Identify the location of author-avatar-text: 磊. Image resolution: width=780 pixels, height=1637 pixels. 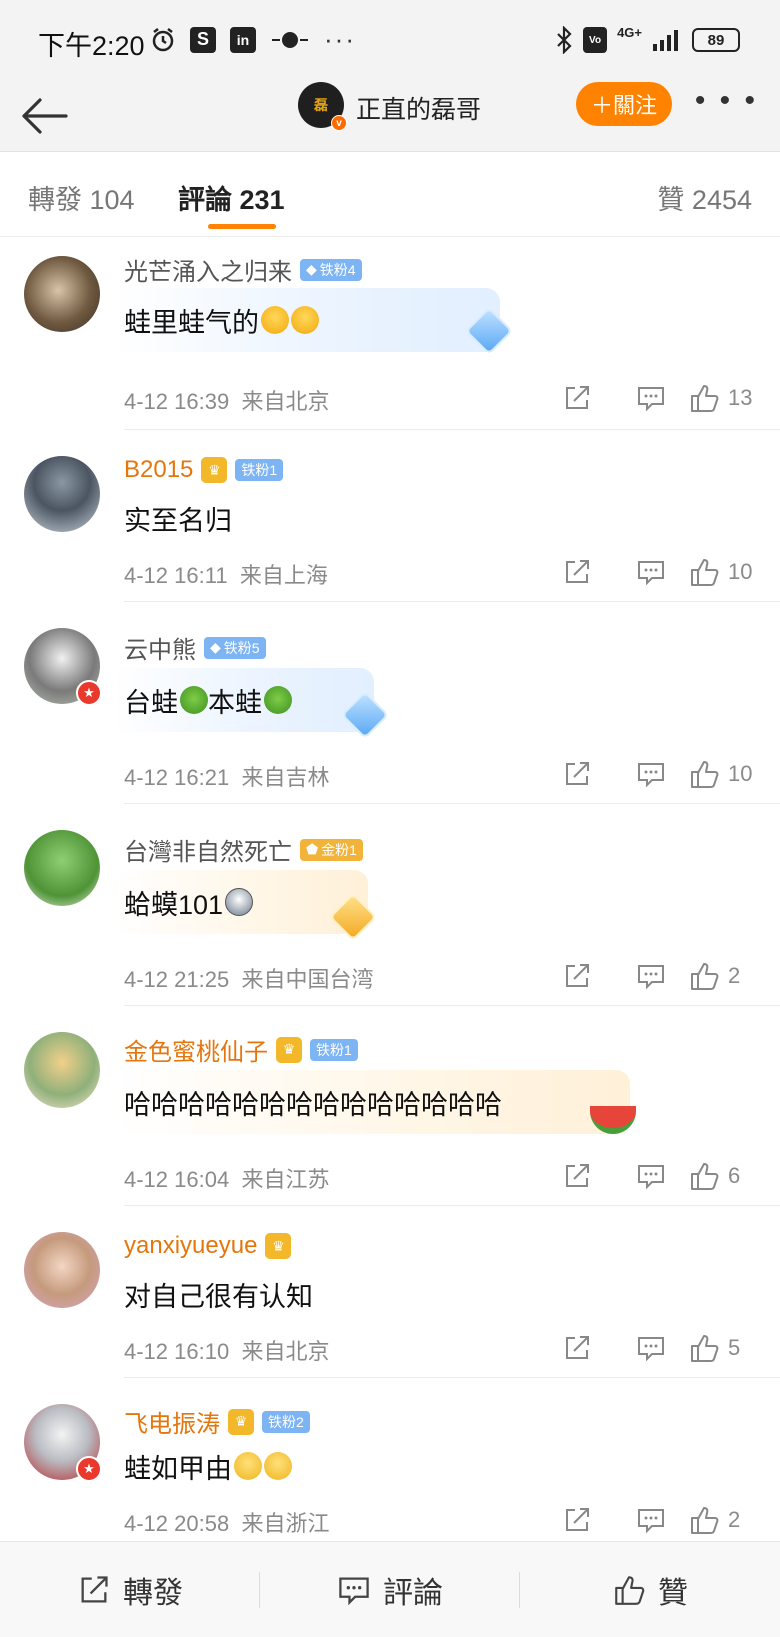
(321, 105).